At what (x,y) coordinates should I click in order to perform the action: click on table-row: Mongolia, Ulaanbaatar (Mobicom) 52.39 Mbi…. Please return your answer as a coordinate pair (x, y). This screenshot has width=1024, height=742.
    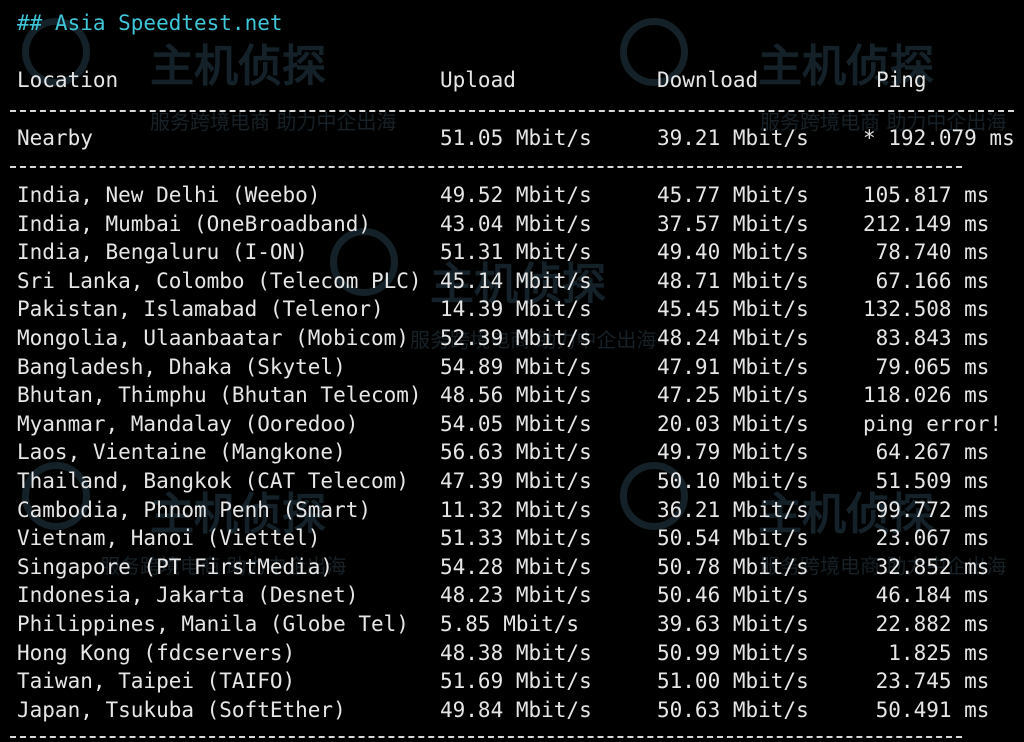
    Looking at the image, I should click on (512, 338).